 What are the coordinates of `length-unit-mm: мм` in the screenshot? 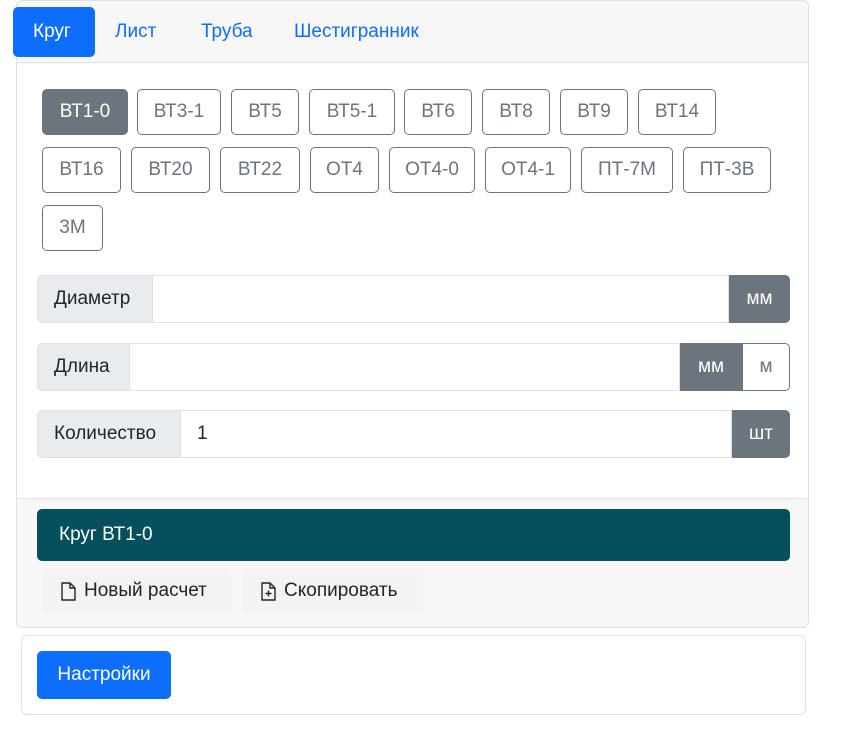 It's located at (711, 367).